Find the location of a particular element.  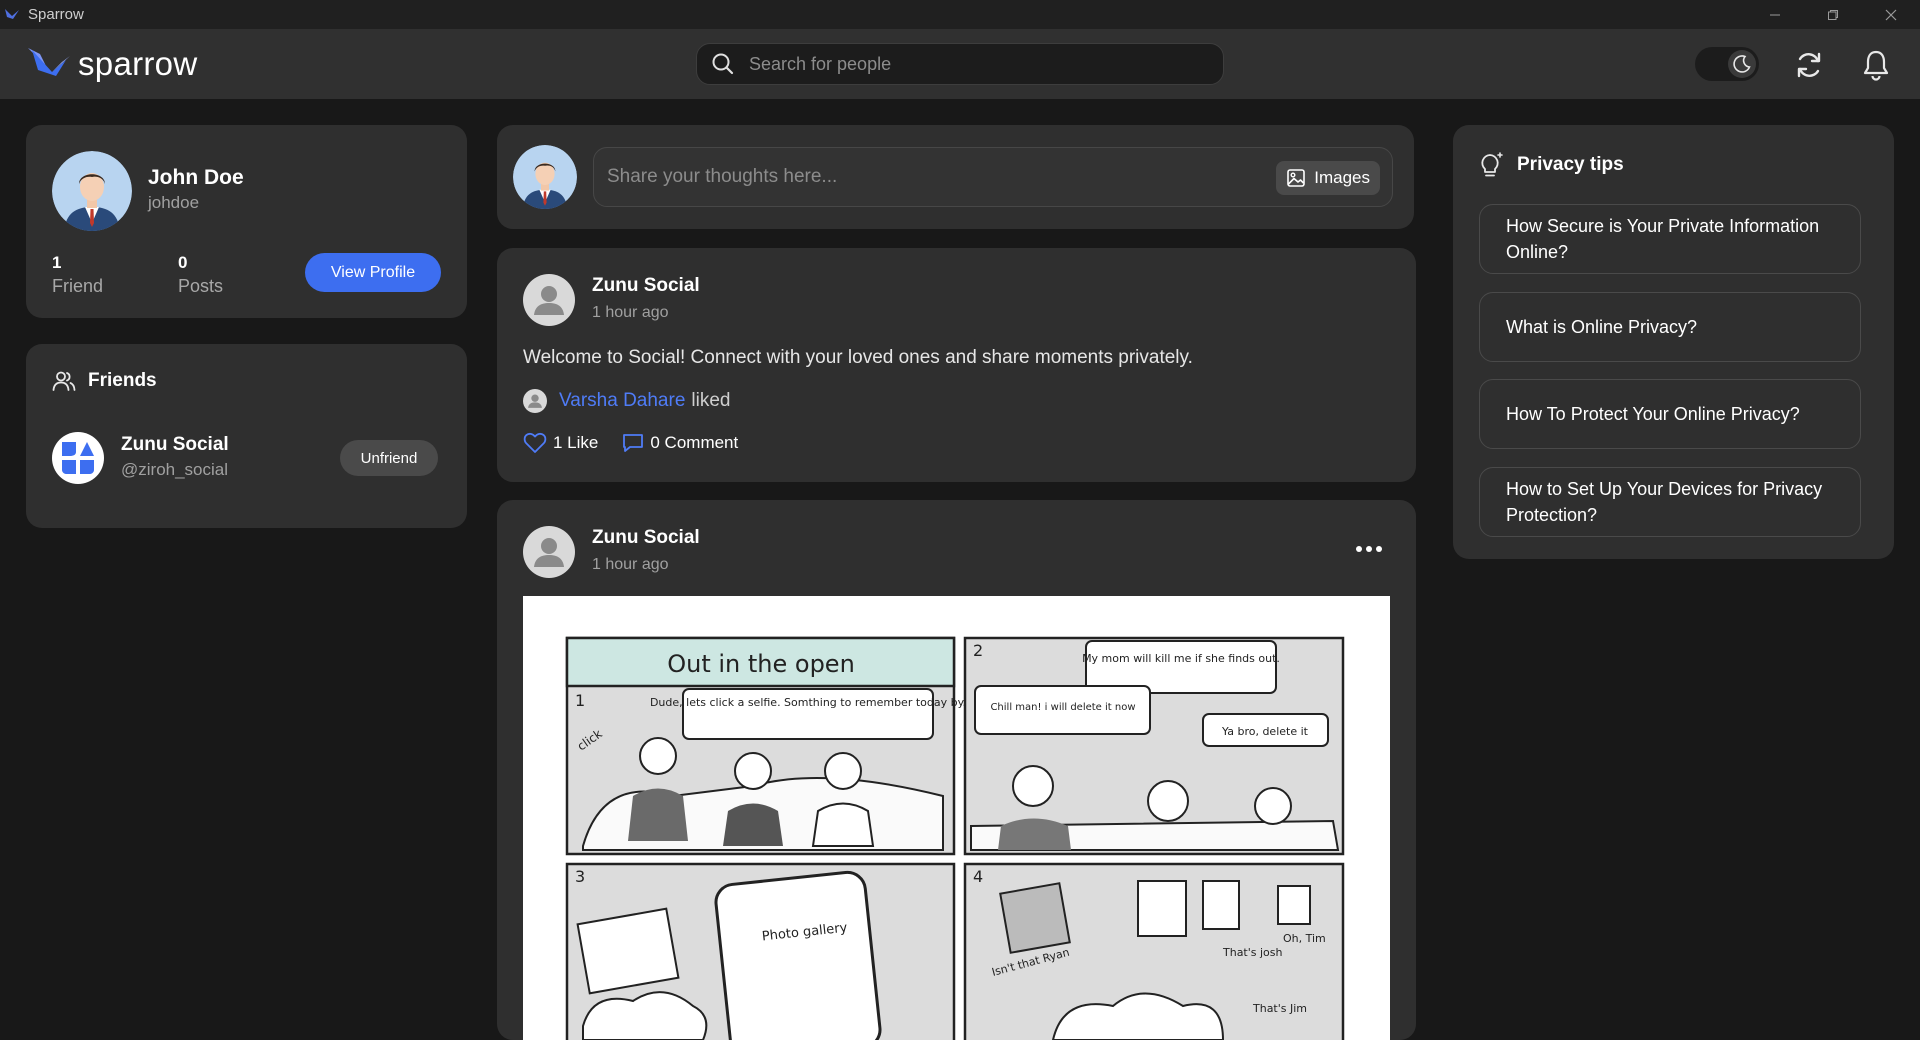

friends-count: 1 is located at coordinates (57, 262).